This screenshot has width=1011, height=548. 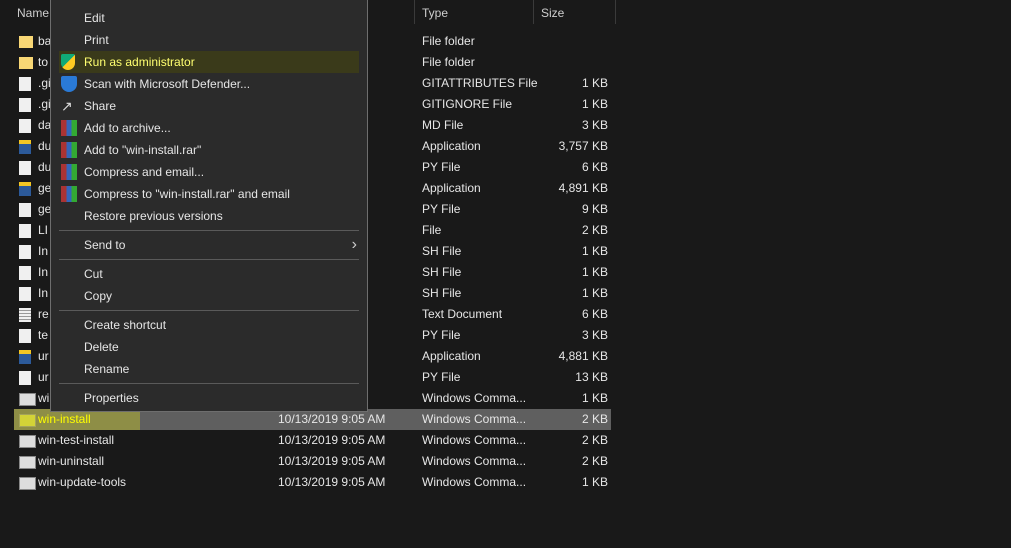 What do you see at coordinates (209, 62) in the screenshot?
I see `menu-item-run-as-administrator: Run as administrator` at bounding box center [209, 62].